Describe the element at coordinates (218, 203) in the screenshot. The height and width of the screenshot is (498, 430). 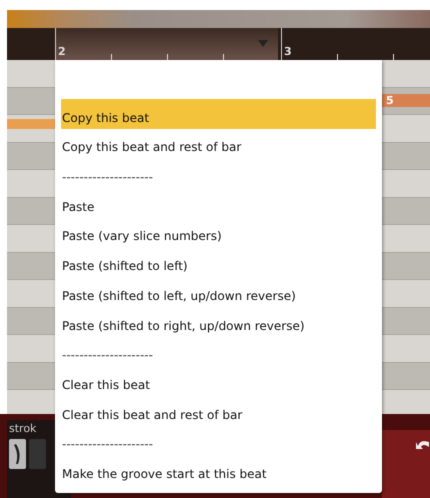
I see `menu-item: Paste` at that location.